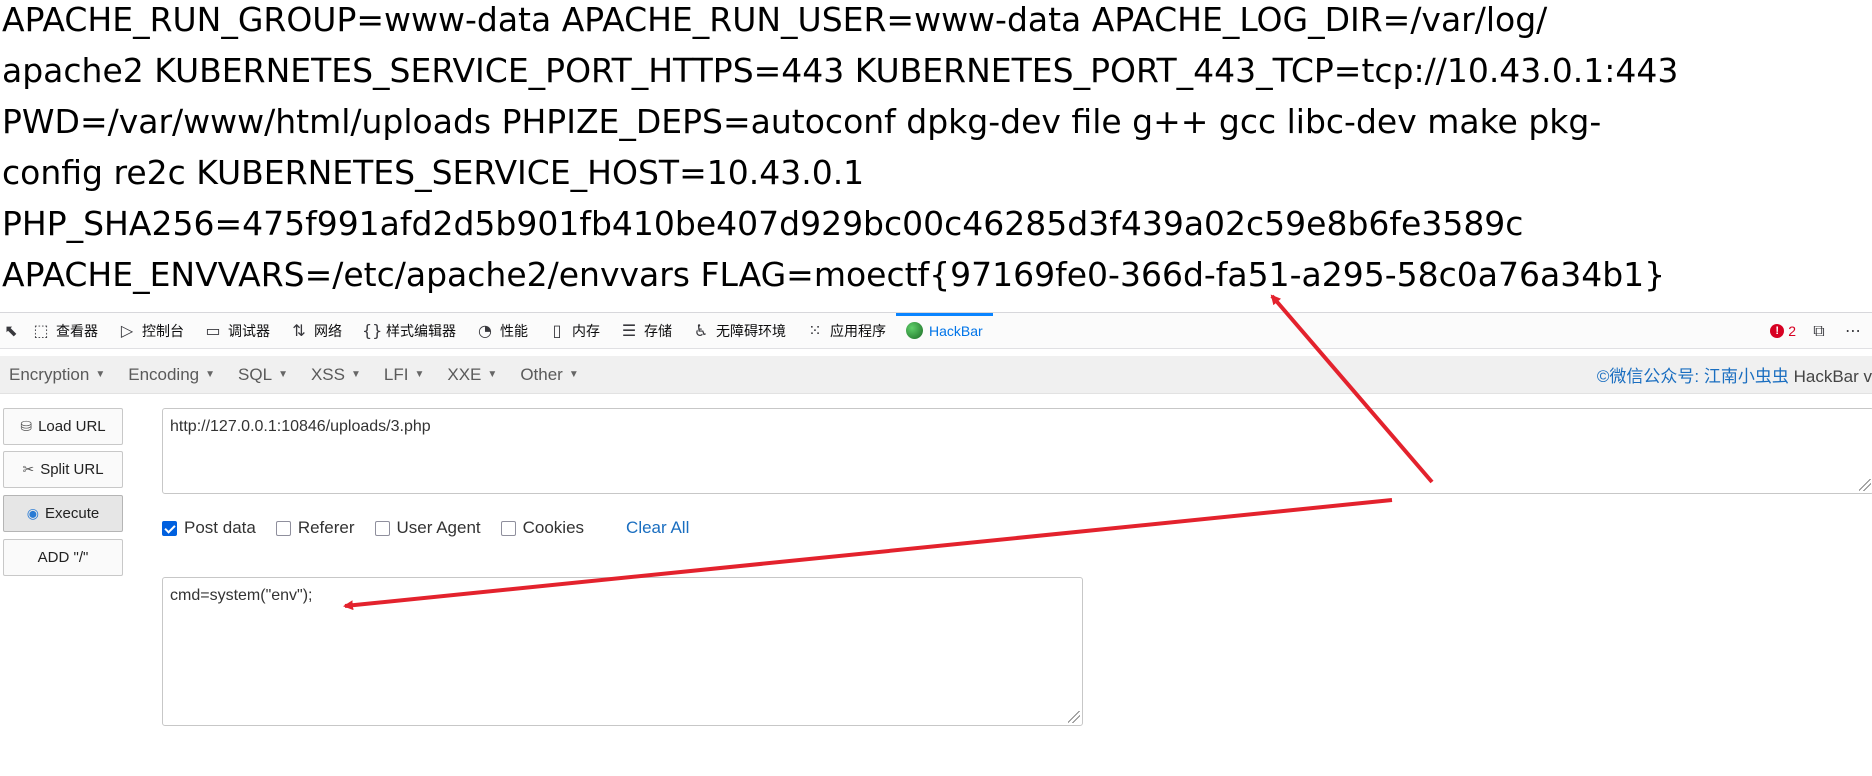  I want to click on tab-style-editor: {} 样式编辑器, so click(409, 331).